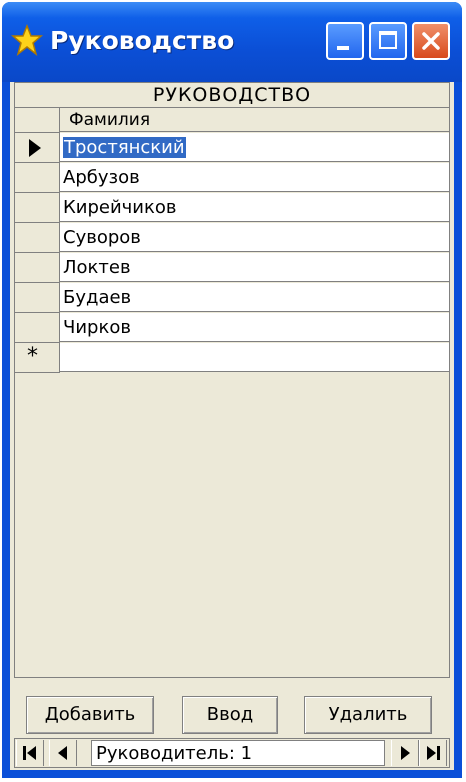  I want to click on first-record-button, so click(30, 753).